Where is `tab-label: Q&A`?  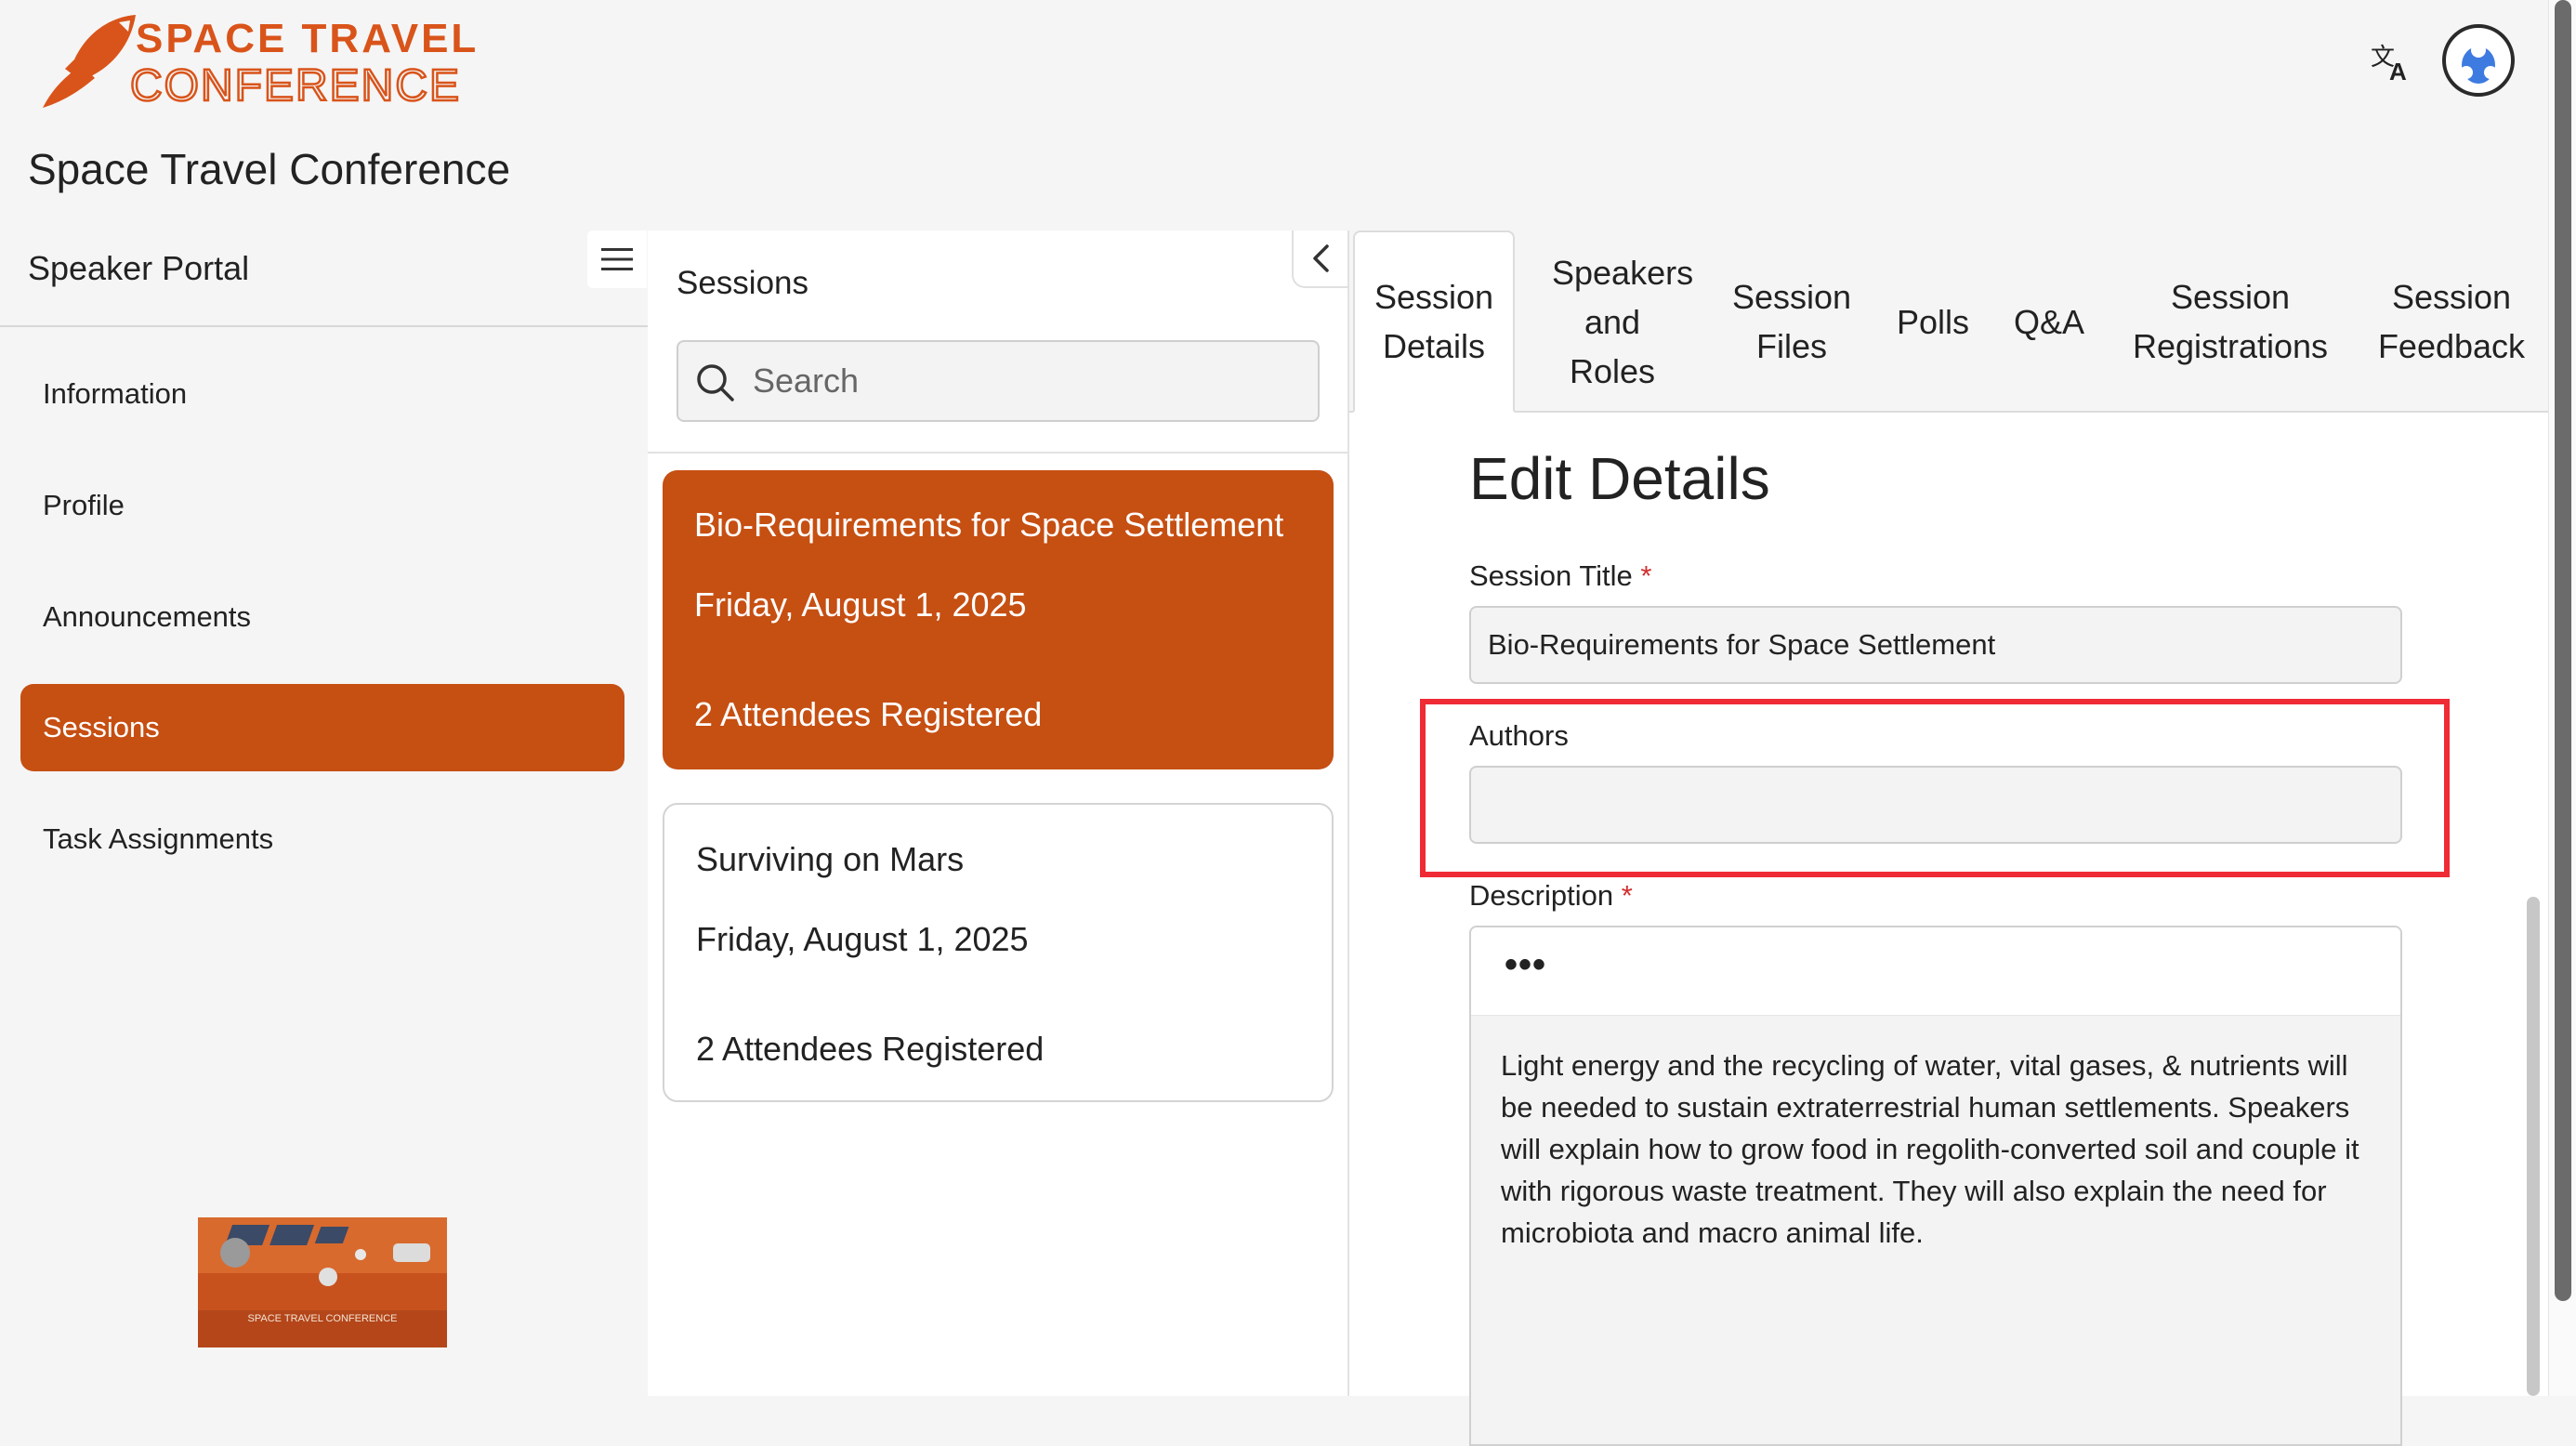 tab-label: Q&A is located at coordinates (2049, 321).